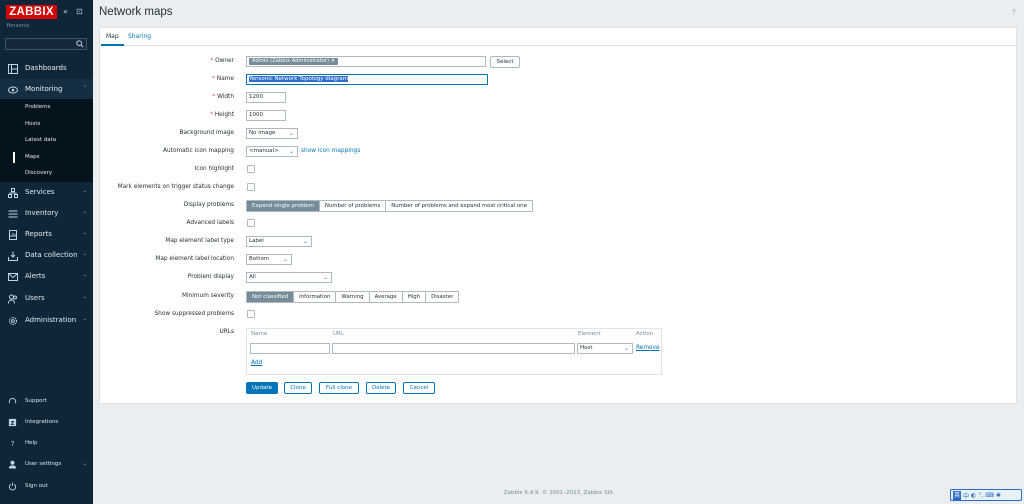 This screenshot has width=1024, height=504. What do you see at coordinates (269, 259) in the screenshot?
I see `label-location-select: Bottom ⌄` at bounding box center [269, 259].